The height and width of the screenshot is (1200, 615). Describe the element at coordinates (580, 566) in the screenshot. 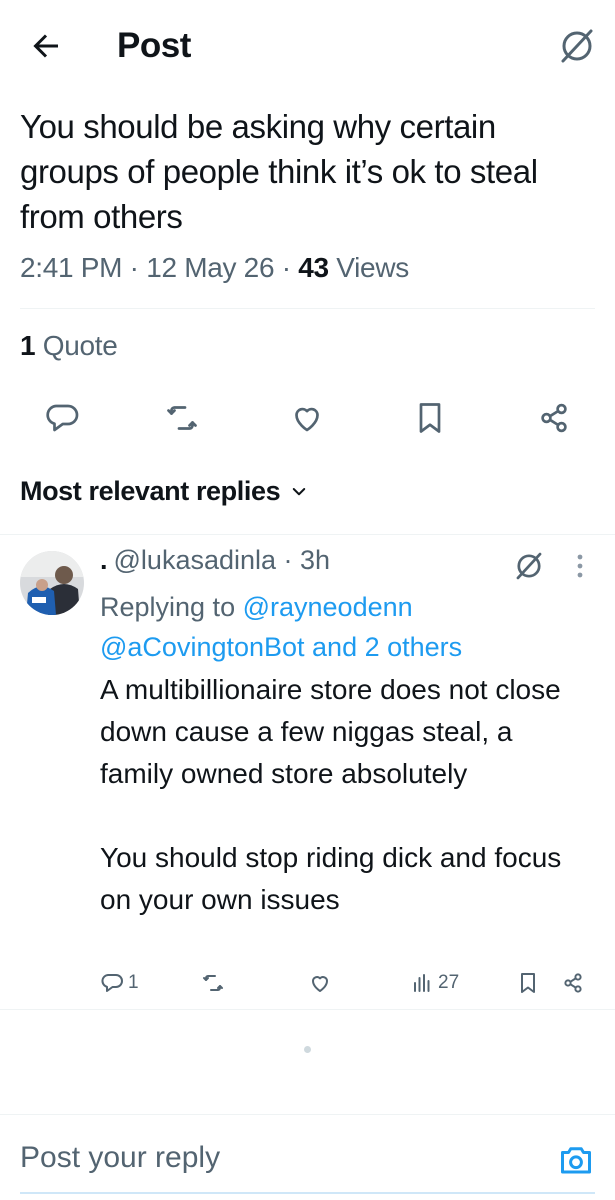

I see `more-options-icon` at that location.